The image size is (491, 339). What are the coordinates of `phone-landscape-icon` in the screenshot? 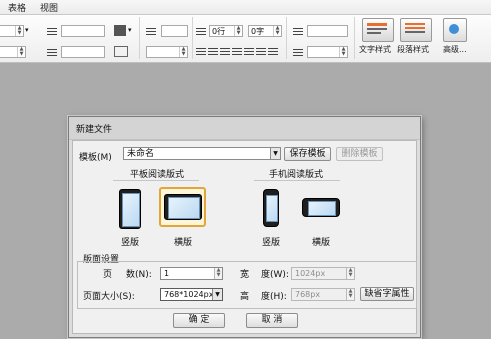 It's located at (322, 208).